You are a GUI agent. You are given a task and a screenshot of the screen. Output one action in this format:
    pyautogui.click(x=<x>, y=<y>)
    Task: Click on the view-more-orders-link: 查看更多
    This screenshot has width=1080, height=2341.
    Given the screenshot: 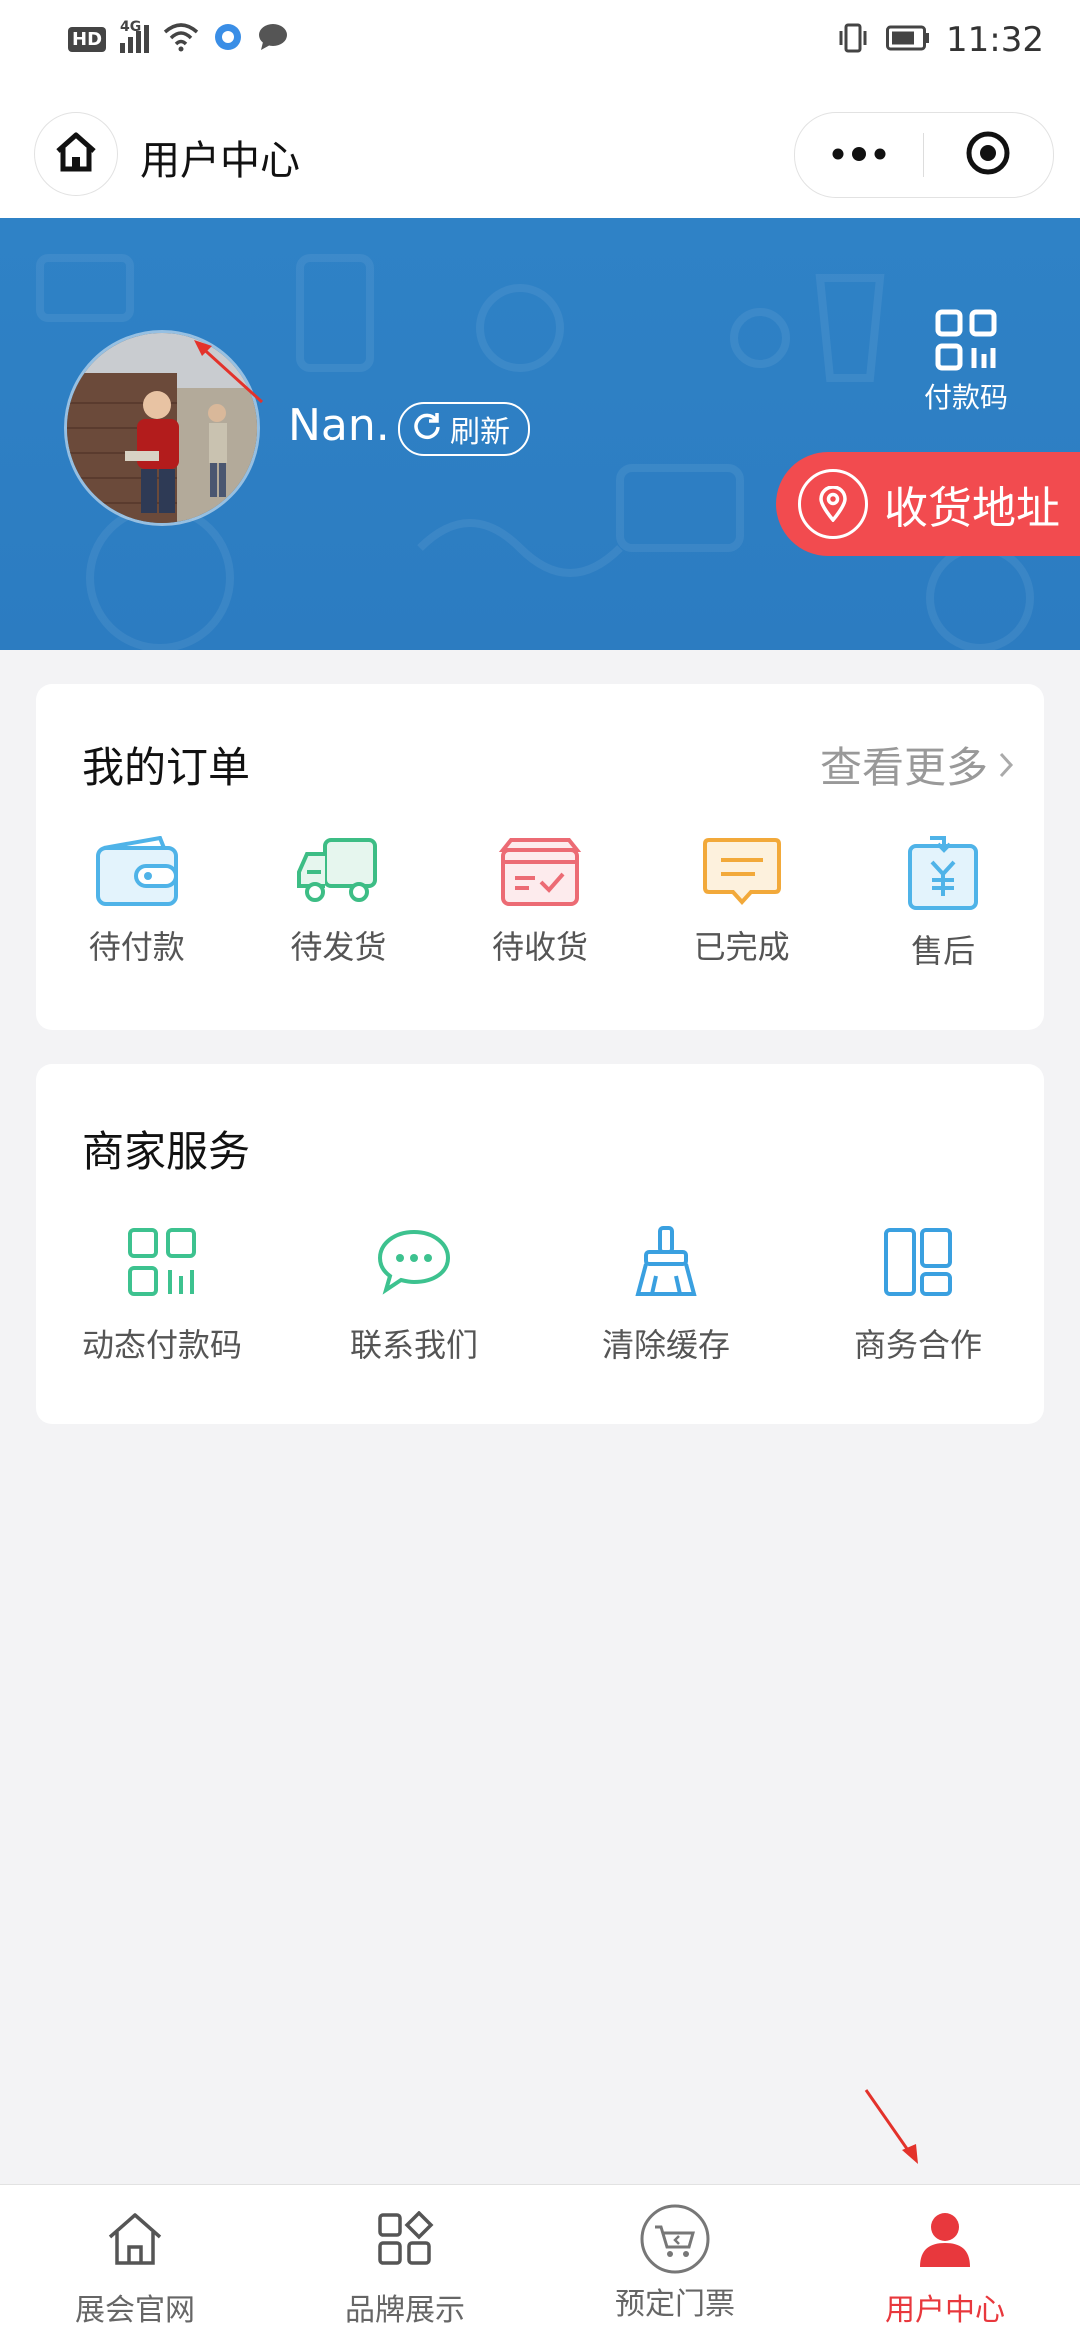 What is the action you would take?
    pyautogui.click(x=917, y=764)
    